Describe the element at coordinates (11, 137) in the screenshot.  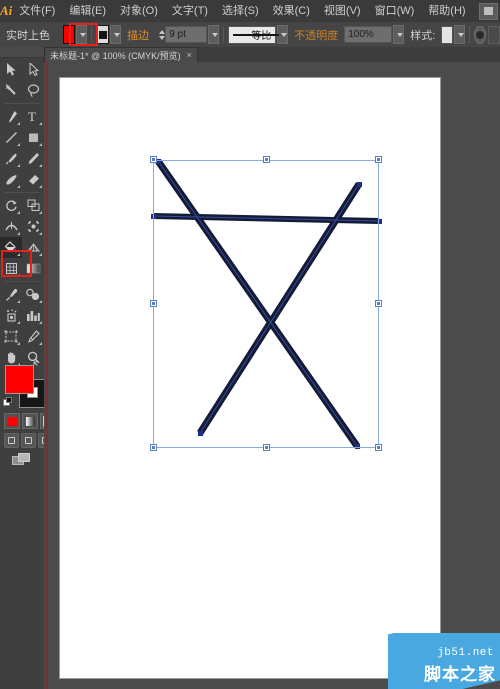
I see `line-segment-tool` at that location.